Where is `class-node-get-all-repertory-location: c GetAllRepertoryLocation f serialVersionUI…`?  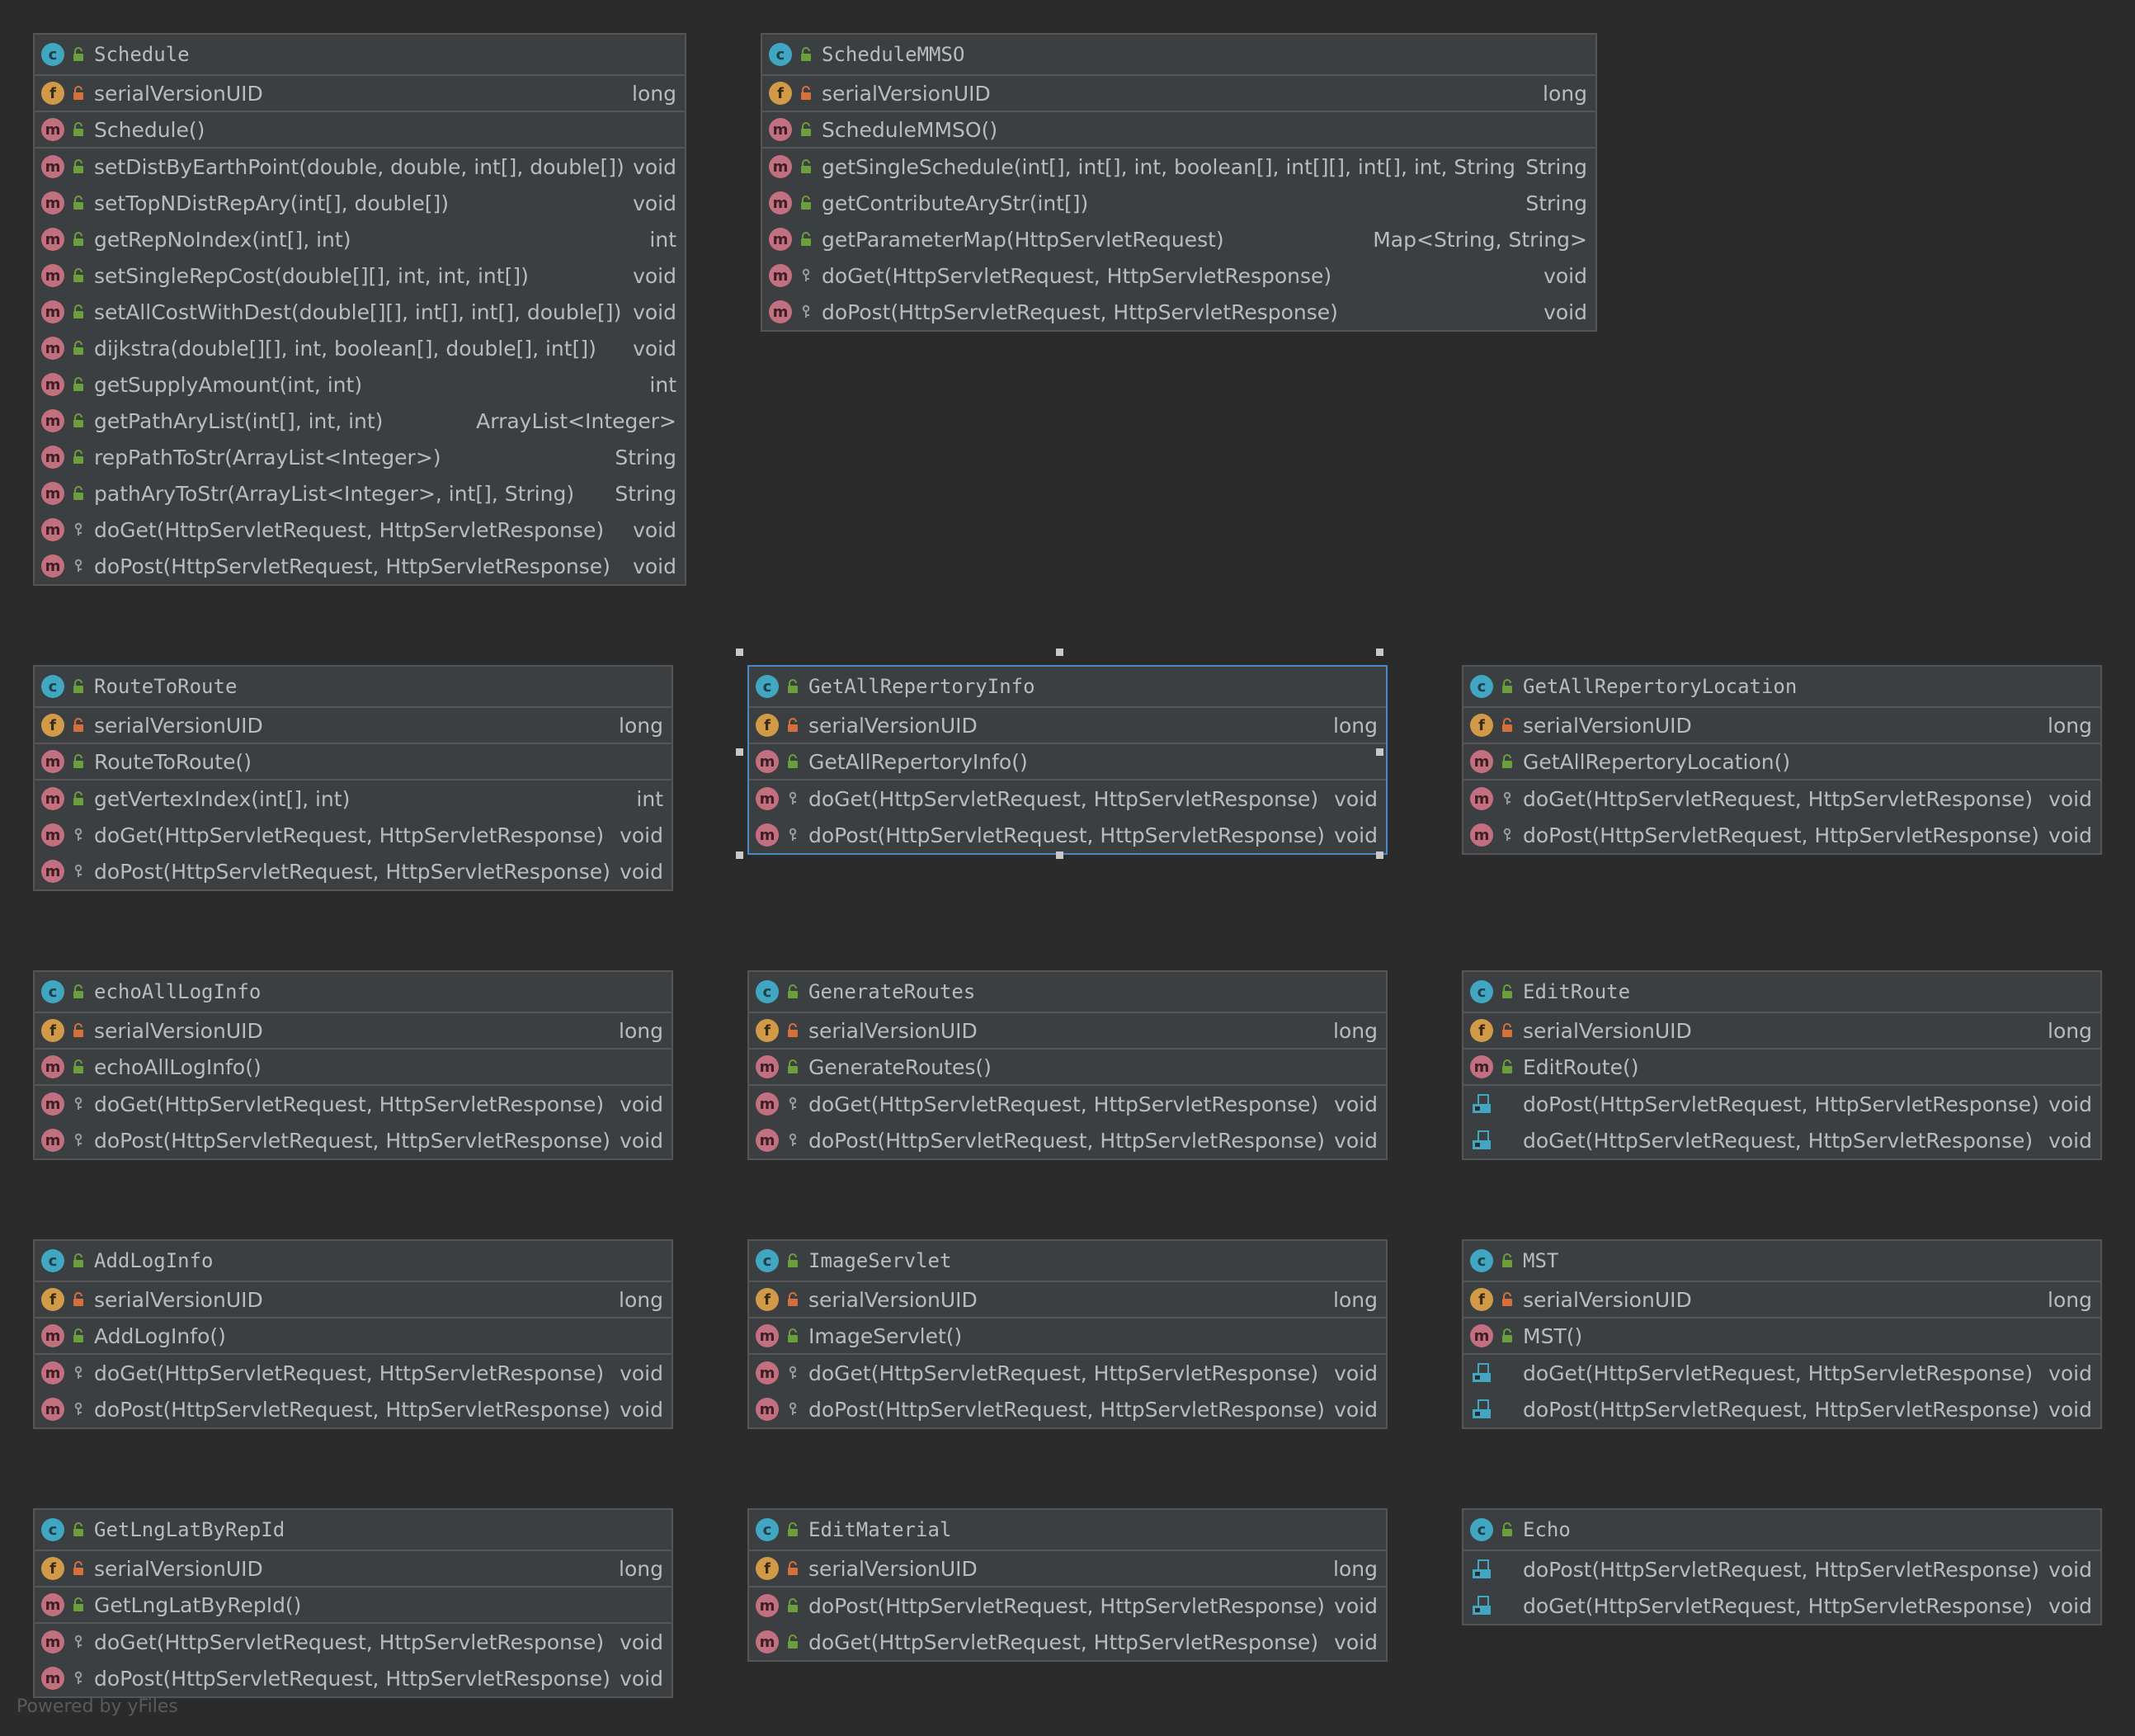 class-node-get-all-repertory-location: c GetAllRepertoryLocation f serialVersionUI… is located at coordinates (1782, 760).